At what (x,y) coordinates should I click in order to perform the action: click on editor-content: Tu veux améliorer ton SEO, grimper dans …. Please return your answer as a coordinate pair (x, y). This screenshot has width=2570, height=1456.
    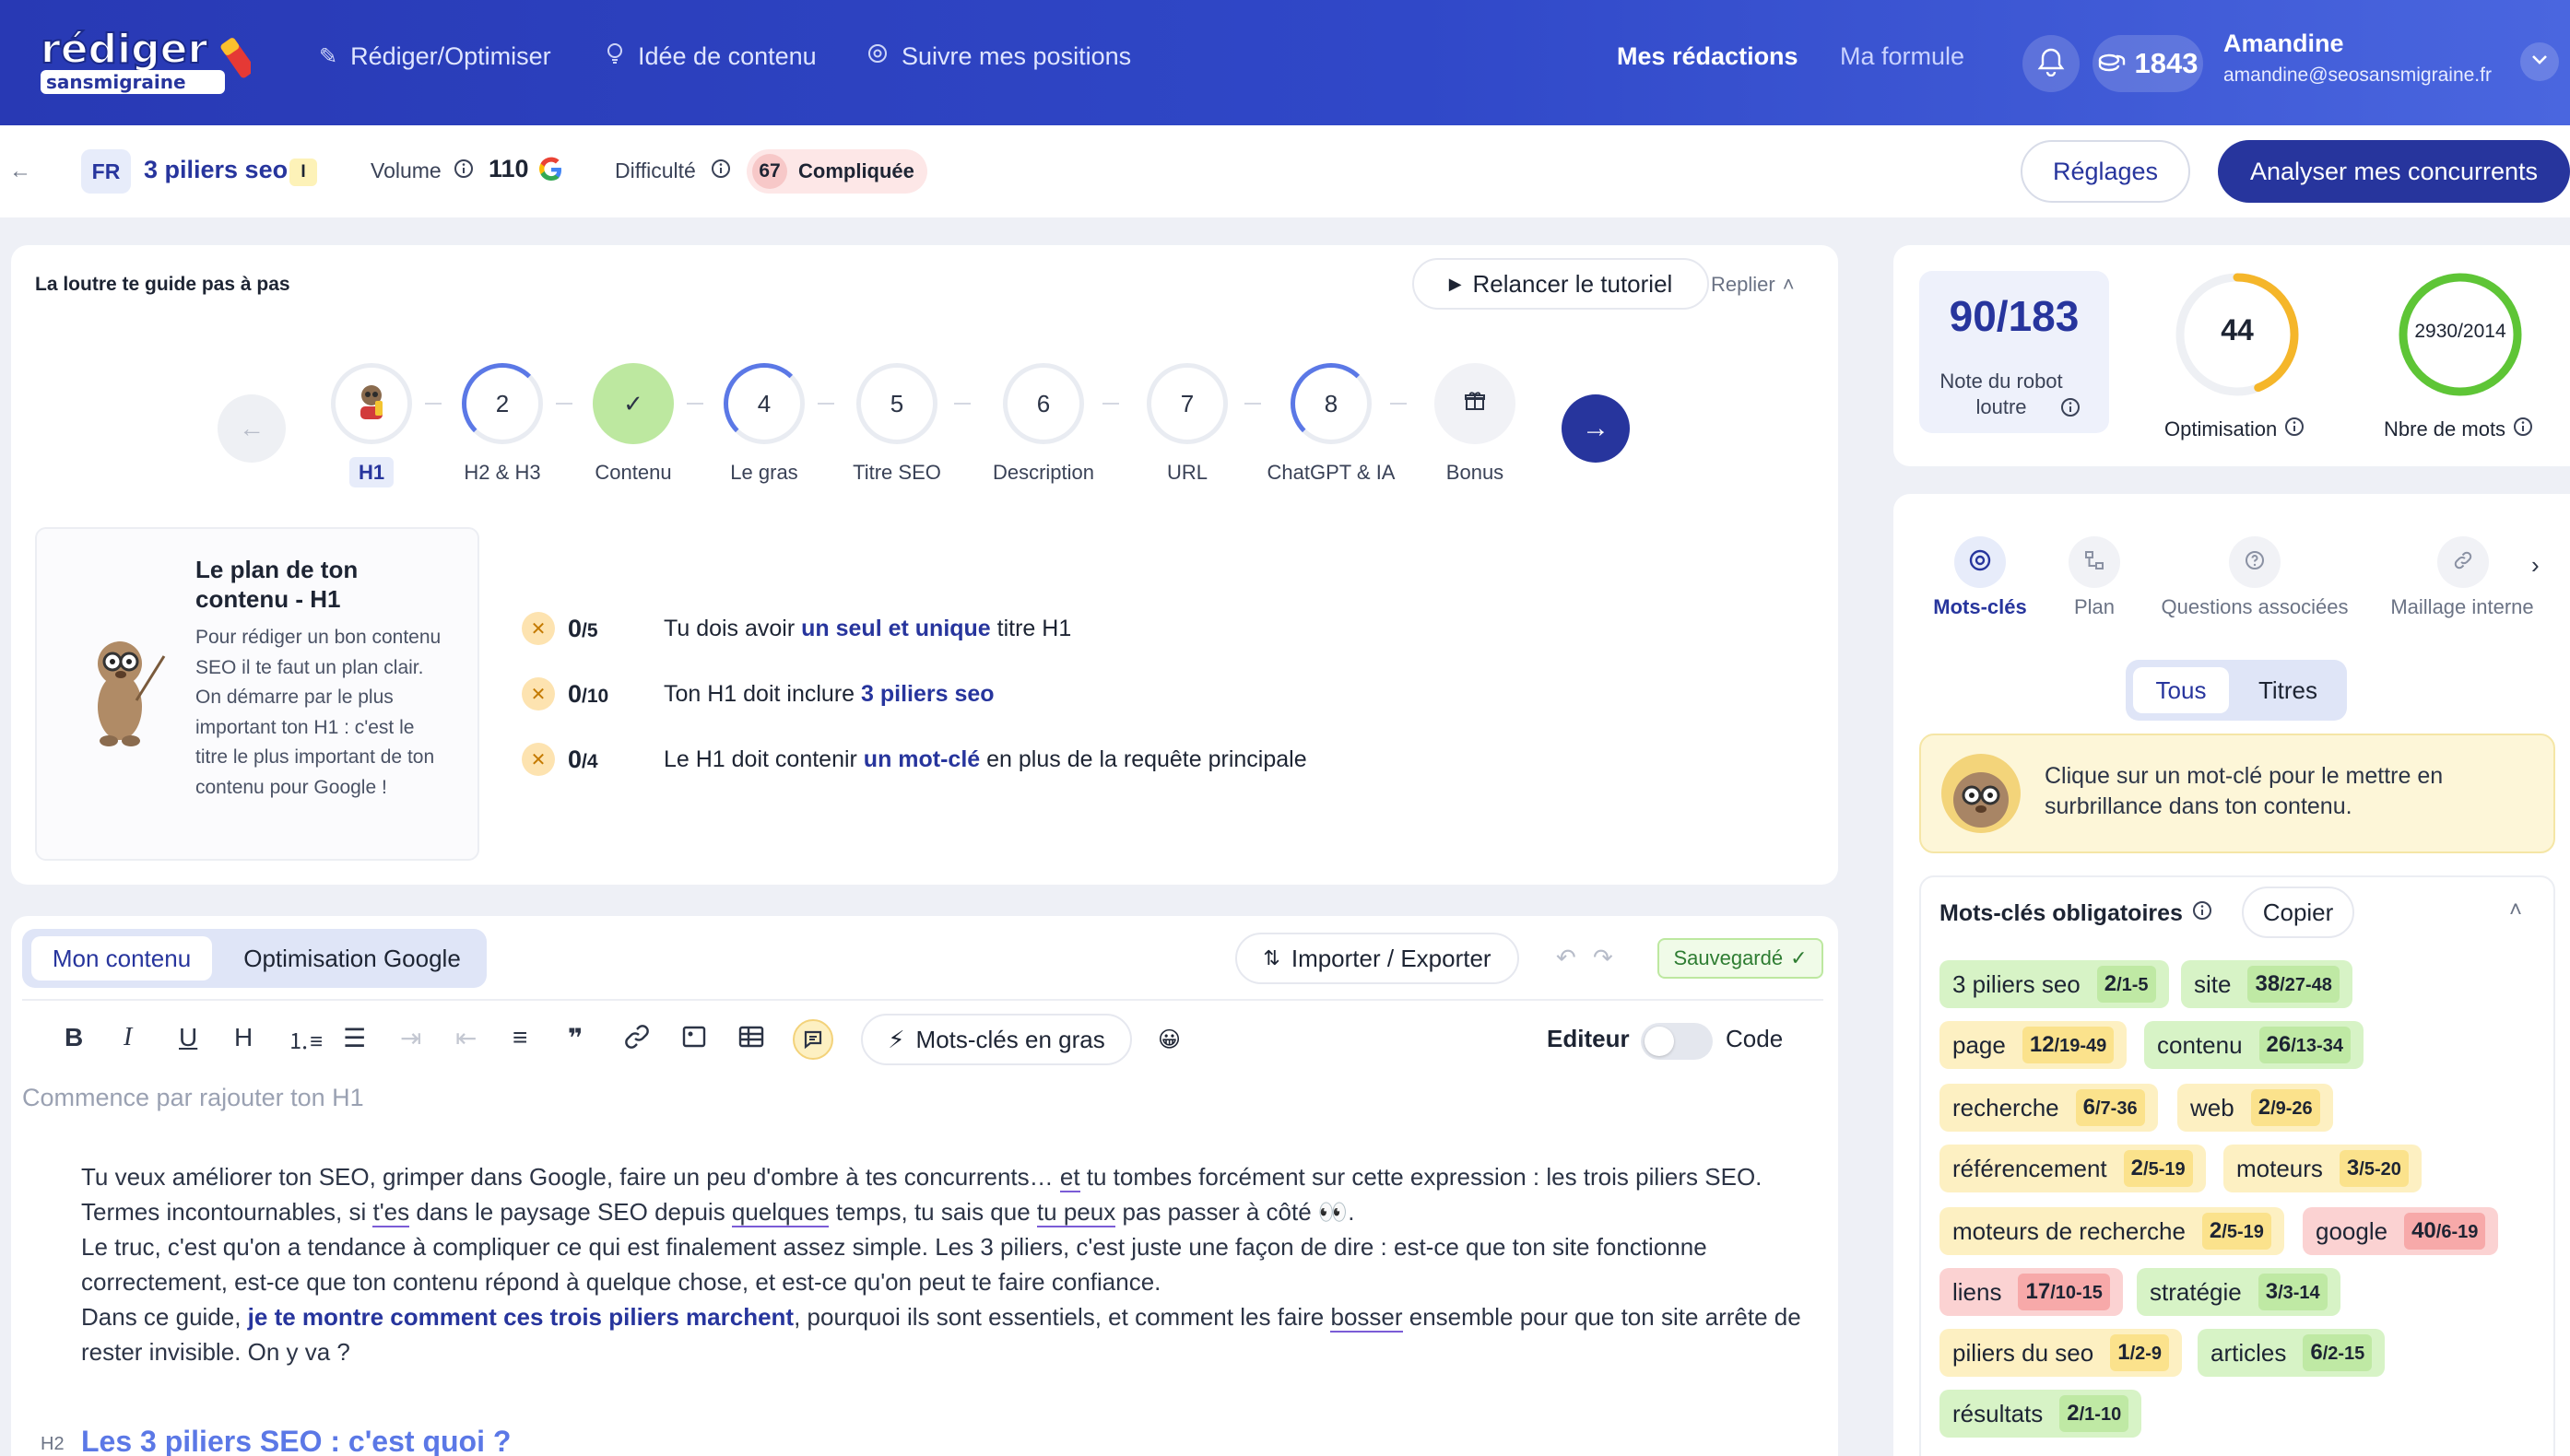
    Looking at the image, I should click on (947, 1264).